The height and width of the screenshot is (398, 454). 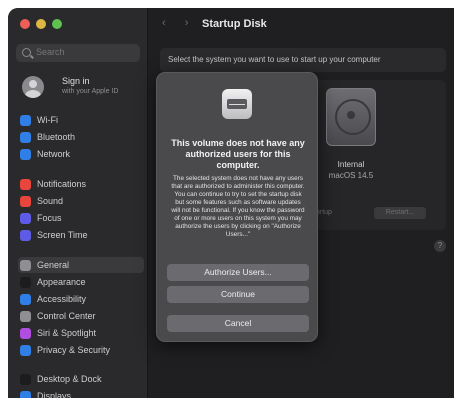 What do you see at coordinates (81, 154) in the screenshot?
I see `sidebar-item-network: Network` at bounding box center [81, 154].